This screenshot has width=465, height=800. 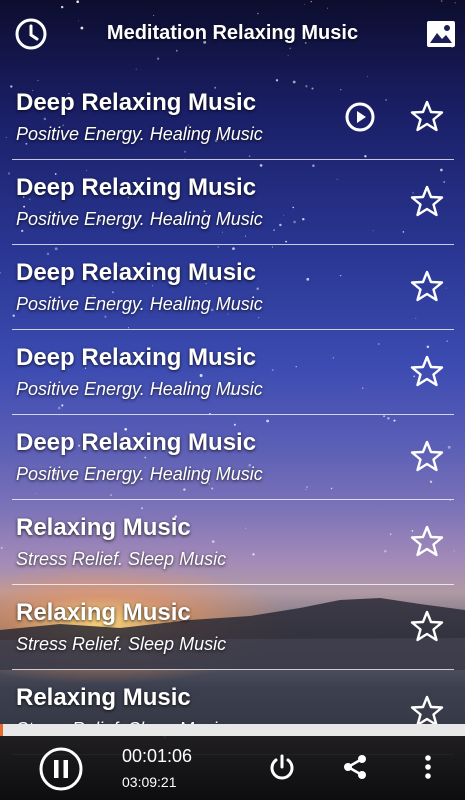 I want to click on more-vertical-icon, so click(x=428, y=767).